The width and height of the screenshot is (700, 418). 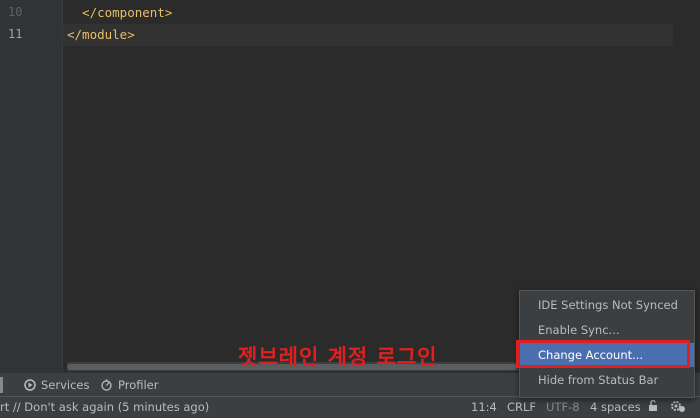 I want to click on services-tool-button: Services, so click(x=57, y=385).